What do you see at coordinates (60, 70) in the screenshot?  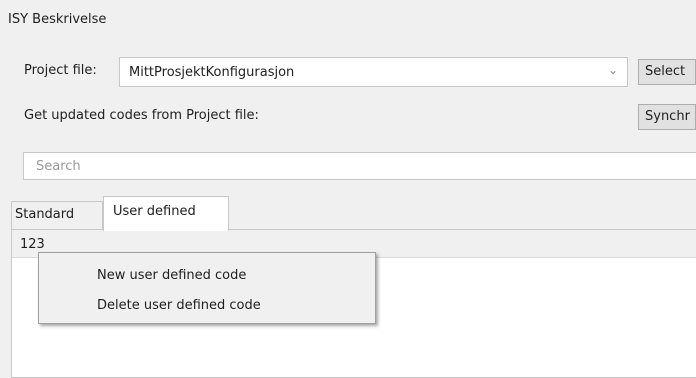 I see `project-file-label: Project file:` at bounding box center [60, 70].